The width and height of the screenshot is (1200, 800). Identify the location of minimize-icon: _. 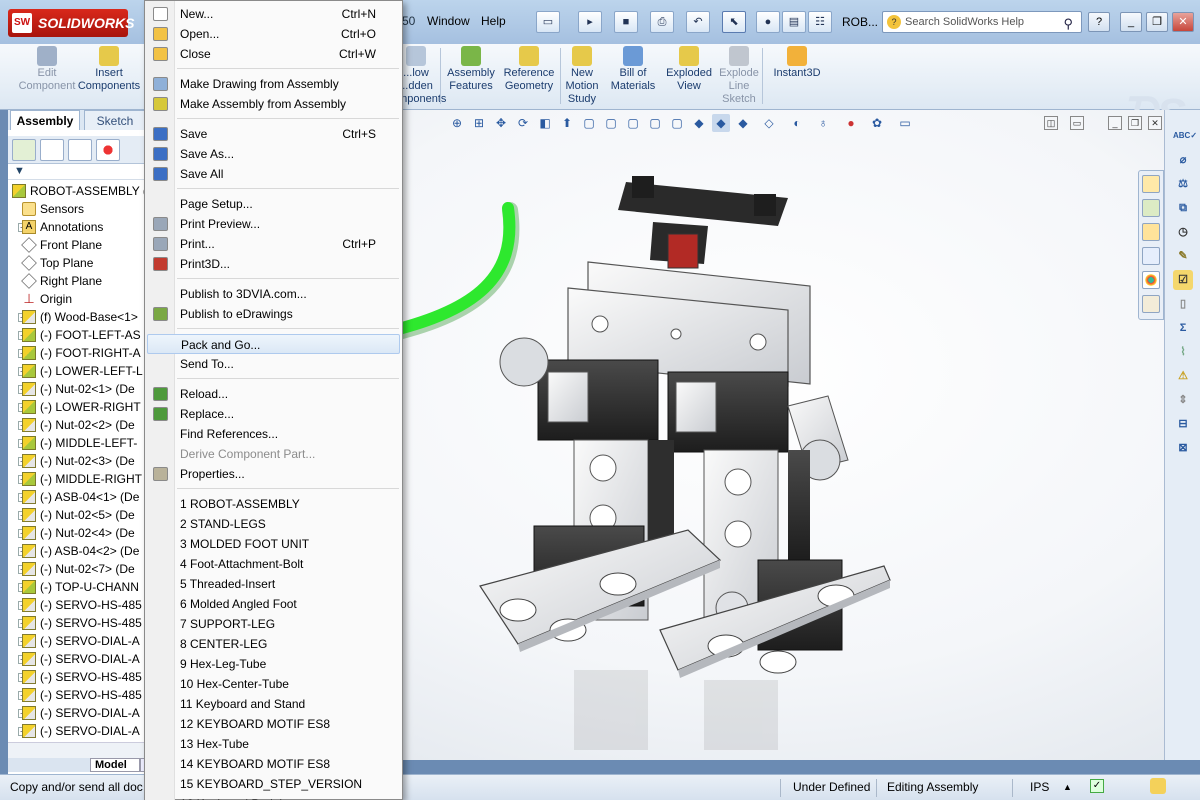
(1131, 22).